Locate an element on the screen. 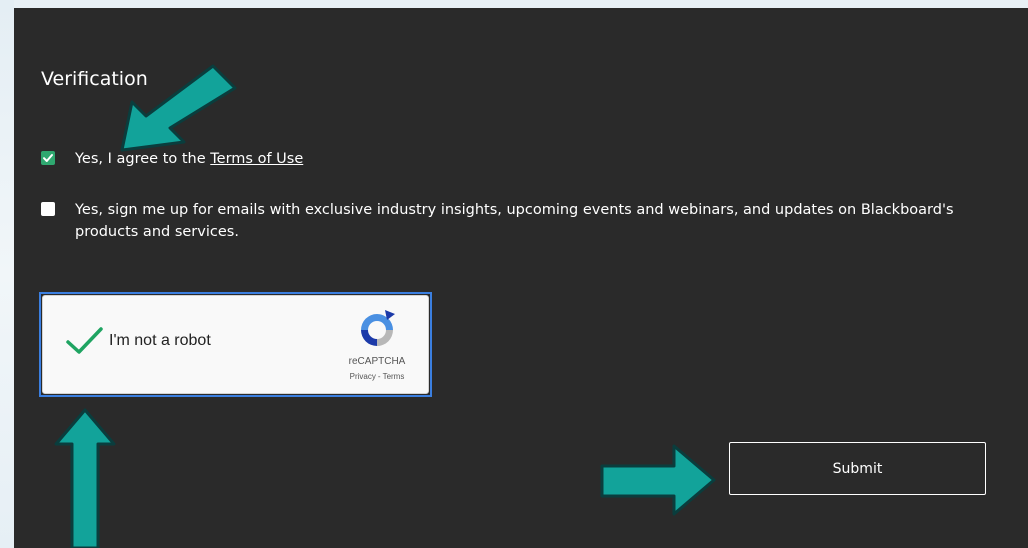 This screenshot has height=548, width=1028. checkmark-icon is located at coordinates (48, 158).